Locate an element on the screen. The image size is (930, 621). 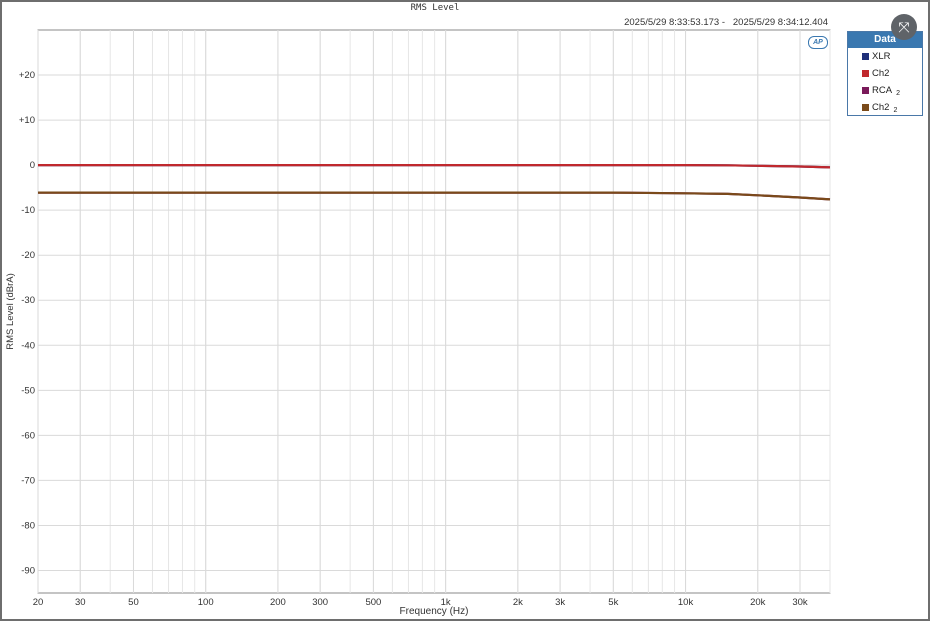
legend-panel: Data XLR Ch2 RCA 2 Ch2 2 is located at coordinates (885, 73).